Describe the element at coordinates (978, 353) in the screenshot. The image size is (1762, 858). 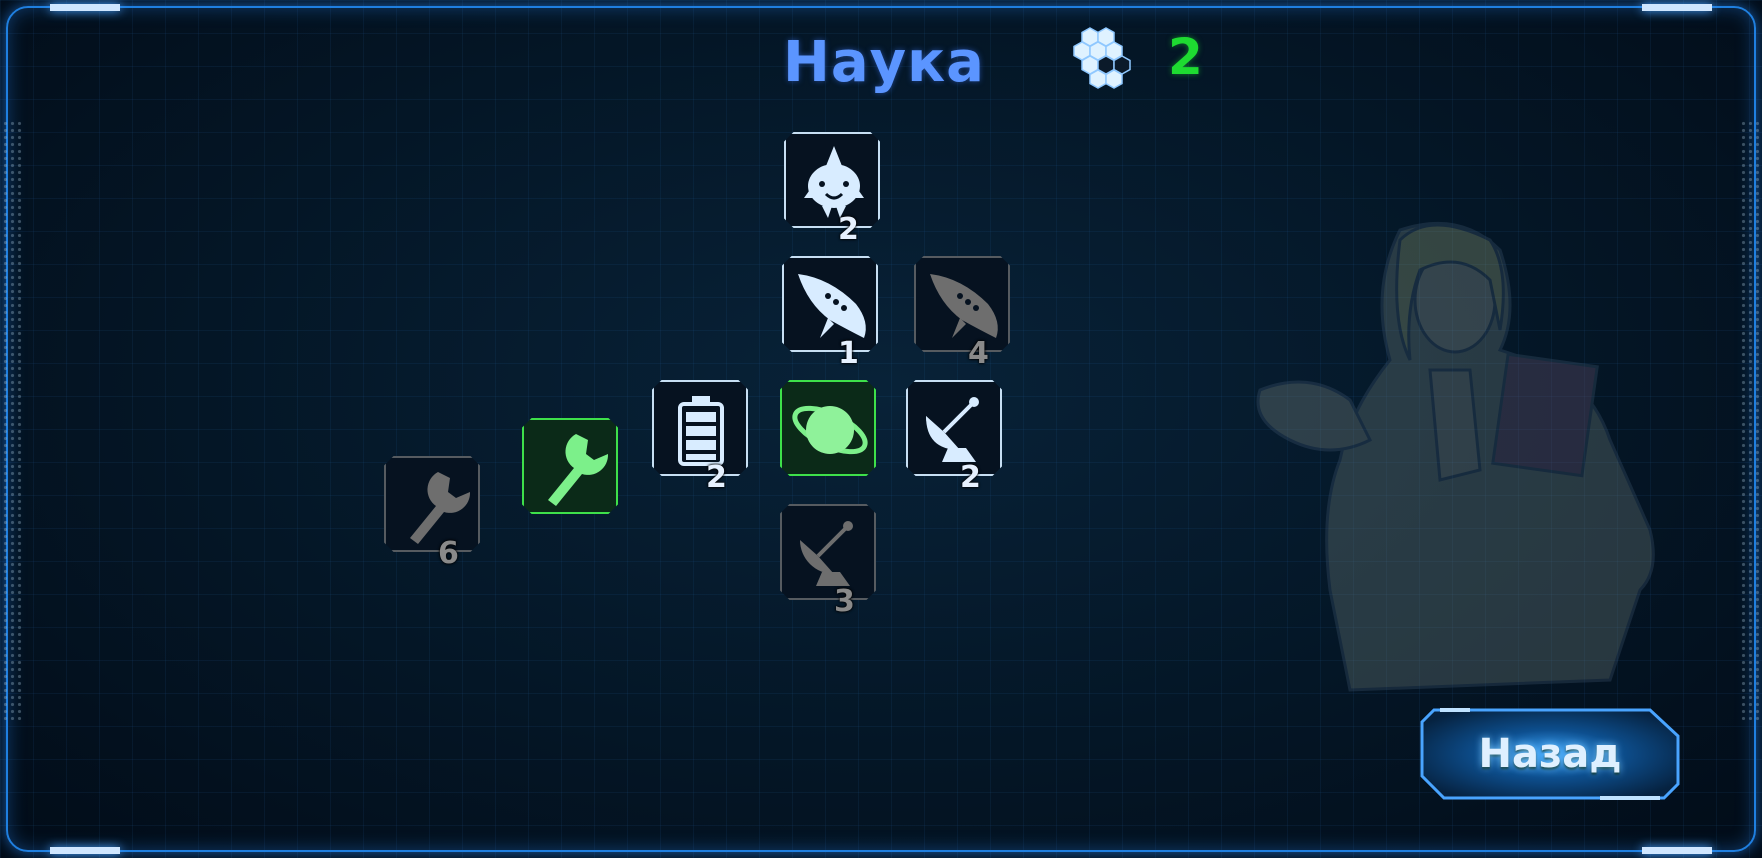
I see `node-number: 4` at that location.